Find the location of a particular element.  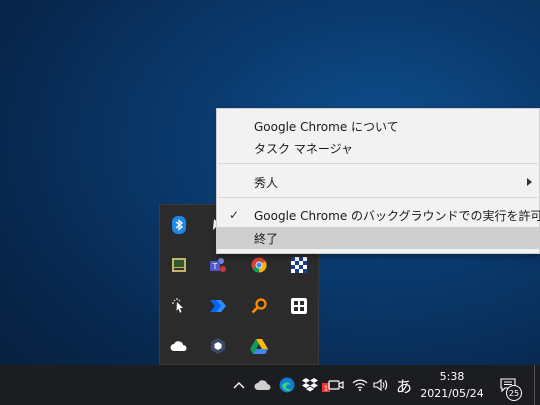

menu-item-profile: 秀人 is located at coordinates (378, 182).